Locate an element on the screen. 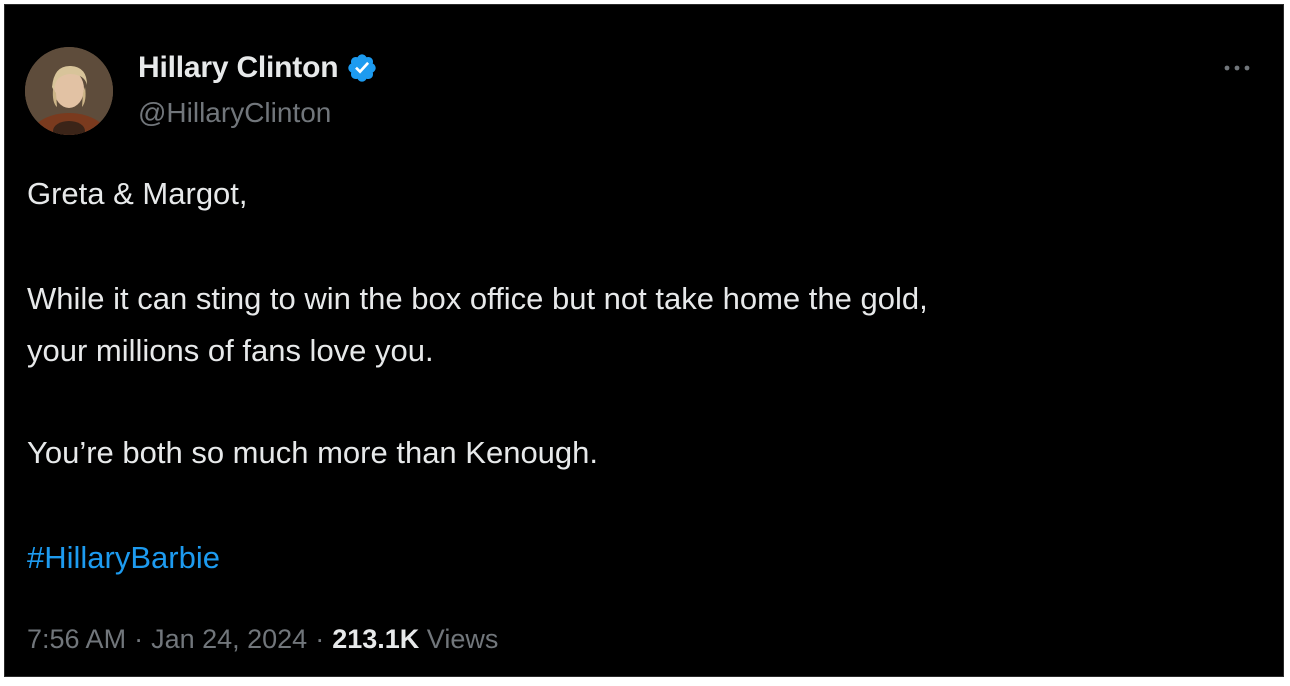 This screenshot has width=1290, height=686. avatar-image is located at coordinates (69, 91).